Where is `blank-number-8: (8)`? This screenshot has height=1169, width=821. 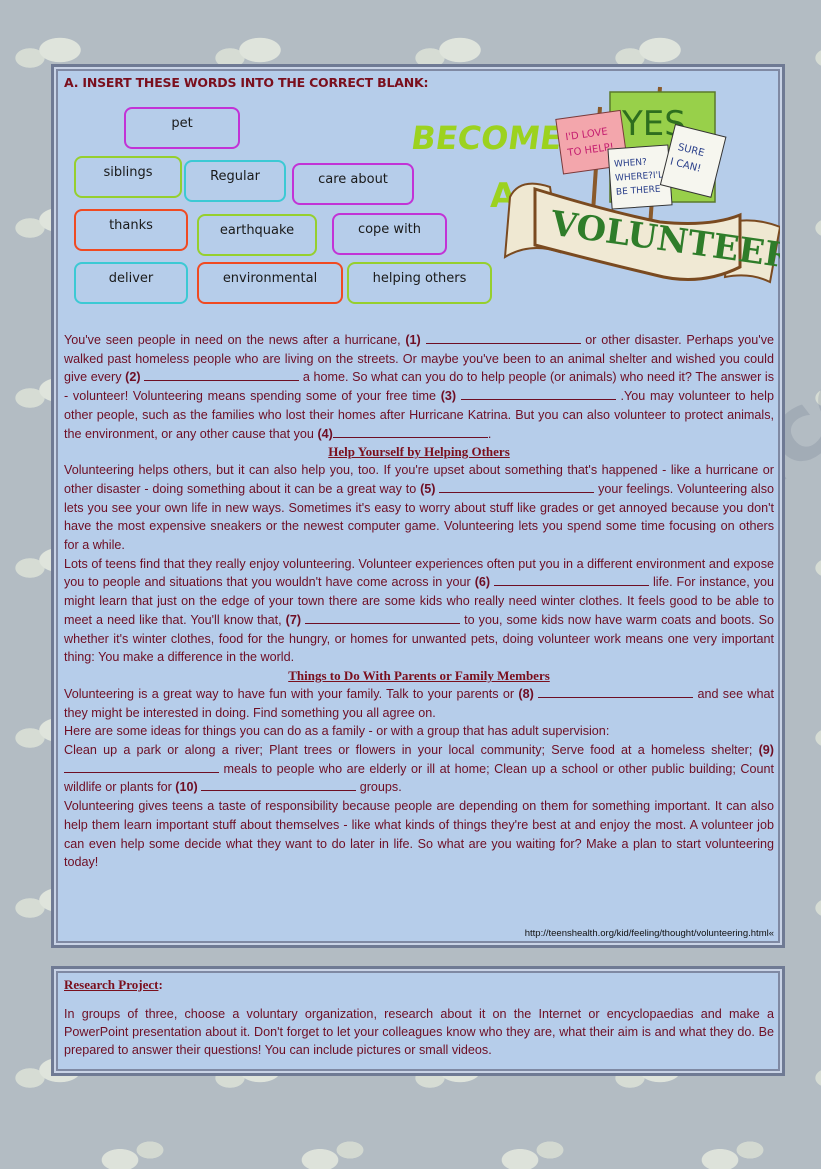
blank-number-8: (8) is located at coordinates (526, 693).